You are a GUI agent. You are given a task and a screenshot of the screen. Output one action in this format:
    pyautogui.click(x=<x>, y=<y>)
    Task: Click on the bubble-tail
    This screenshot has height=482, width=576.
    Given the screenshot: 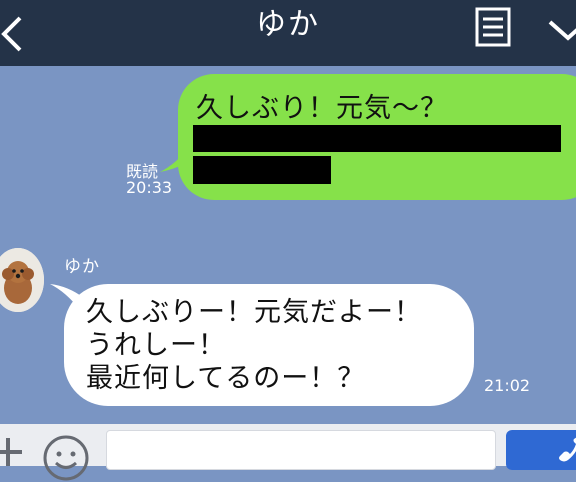 What is the action you would take?
    pyautogui.click(x=175, y=159)
    